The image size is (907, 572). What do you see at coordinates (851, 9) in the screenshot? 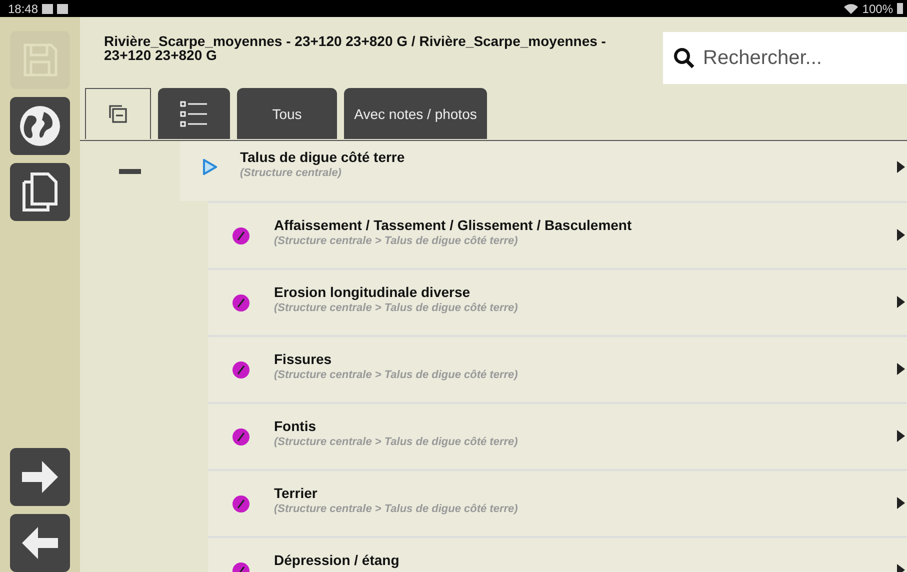
I see `wifi-icon` at bounding box center [851, 9].